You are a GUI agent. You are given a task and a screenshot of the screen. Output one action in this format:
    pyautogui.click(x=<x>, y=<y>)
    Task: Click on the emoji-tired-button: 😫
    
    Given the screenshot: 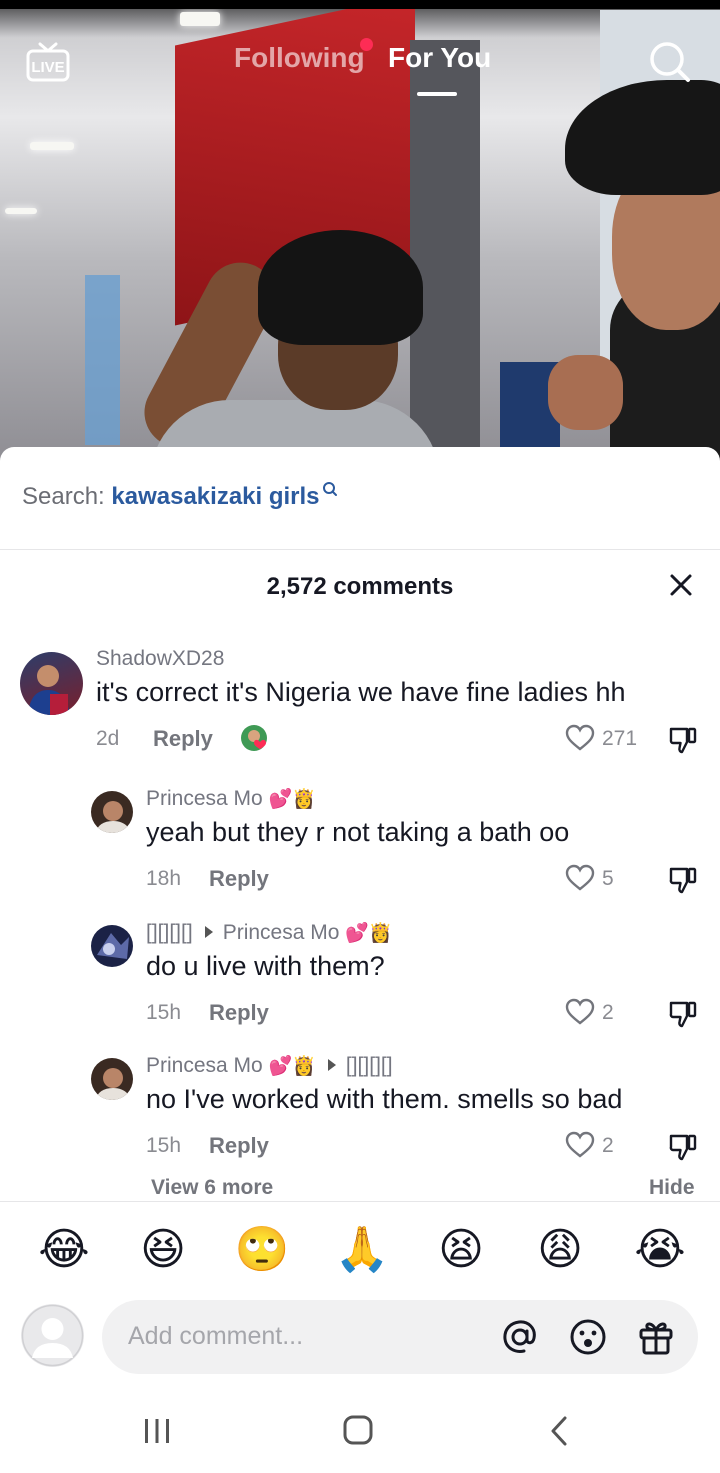 What is the action you would take?
    pyautogui.click(x=461, y=1250)
    